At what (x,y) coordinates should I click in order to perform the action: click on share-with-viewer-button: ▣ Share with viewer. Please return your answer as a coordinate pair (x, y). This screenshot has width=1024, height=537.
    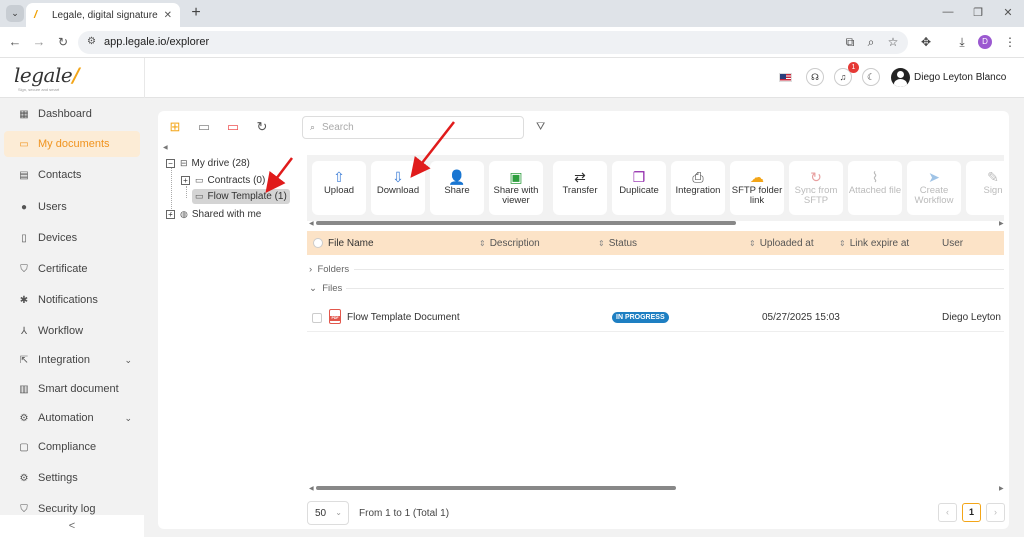
    Looking at the image, I should click on (516, 188).